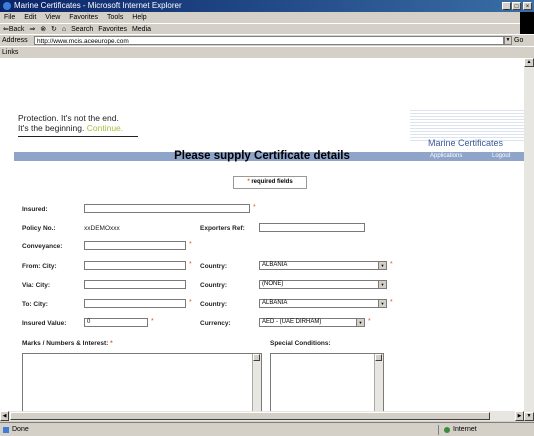  I want to click on menu-tools: Tools, so click(115, 17).